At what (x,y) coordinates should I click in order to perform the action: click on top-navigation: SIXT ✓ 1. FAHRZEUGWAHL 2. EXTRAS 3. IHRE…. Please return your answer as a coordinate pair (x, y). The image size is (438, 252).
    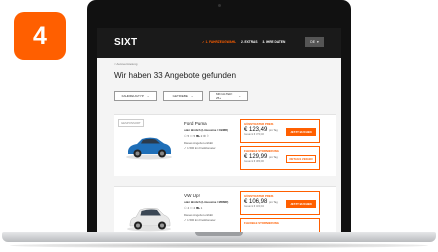
    Looking at the image, I should click on (219, 43).